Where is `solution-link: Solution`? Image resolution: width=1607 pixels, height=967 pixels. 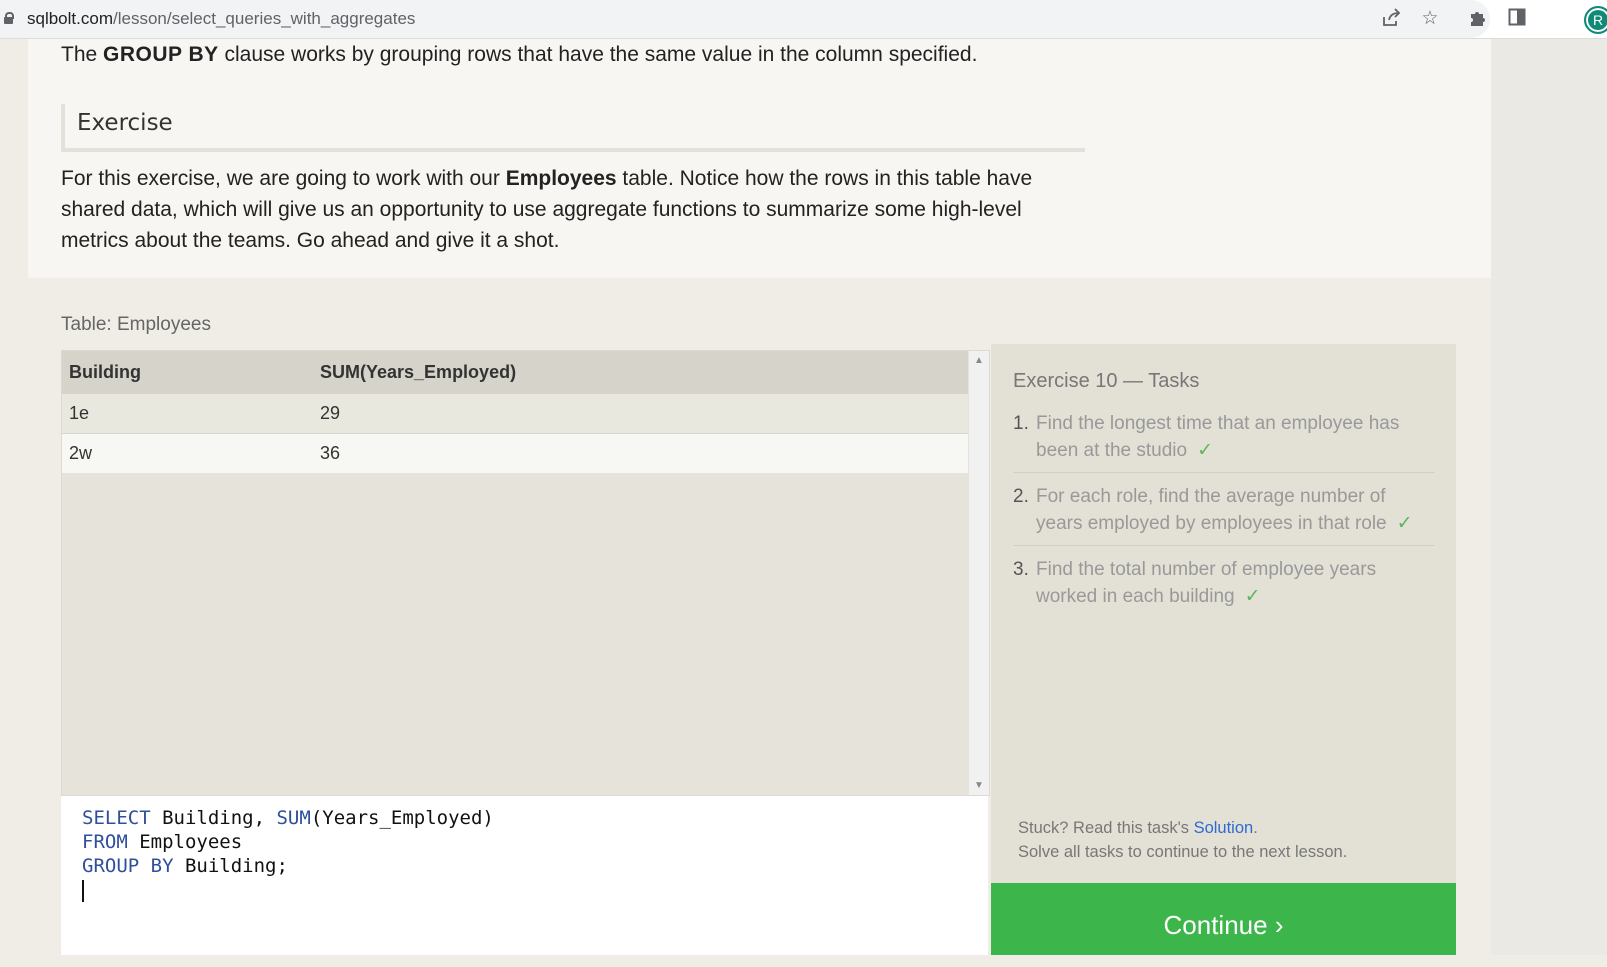
solution-link: Solution is located at coordinates (1224, 828).